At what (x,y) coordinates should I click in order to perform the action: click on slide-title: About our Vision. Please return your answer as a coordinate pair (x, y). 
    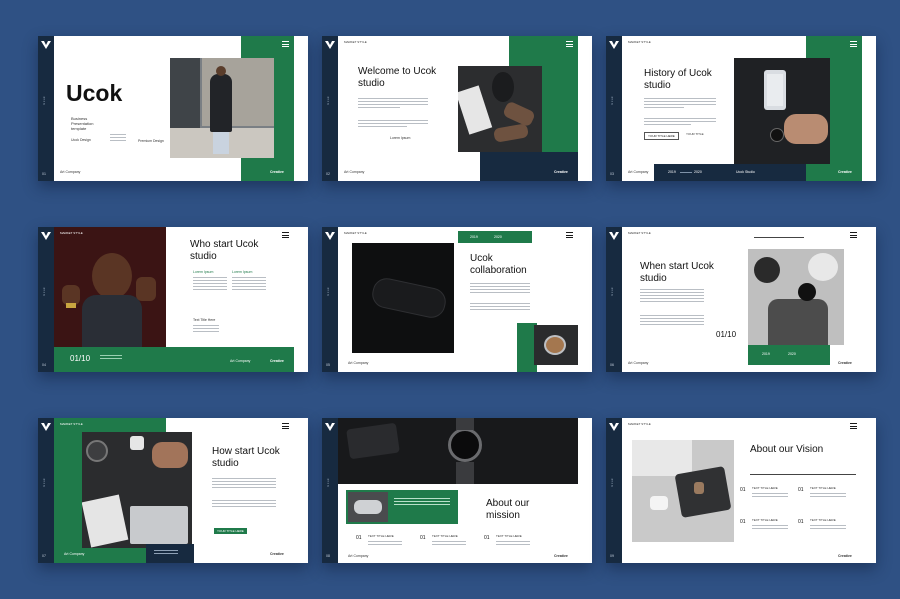
    Looking at the image, I should click on (787, 449).